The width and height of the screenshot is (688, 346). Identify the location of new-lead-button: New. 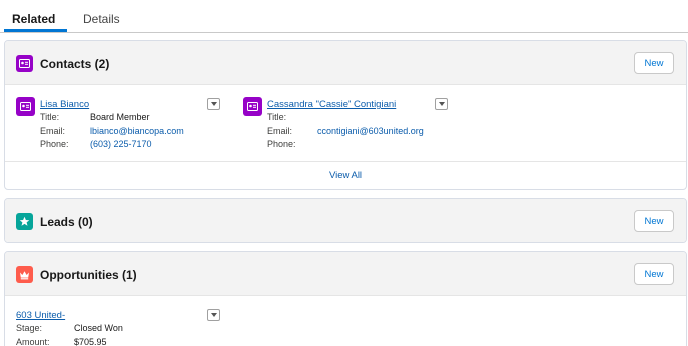
(654, 221).